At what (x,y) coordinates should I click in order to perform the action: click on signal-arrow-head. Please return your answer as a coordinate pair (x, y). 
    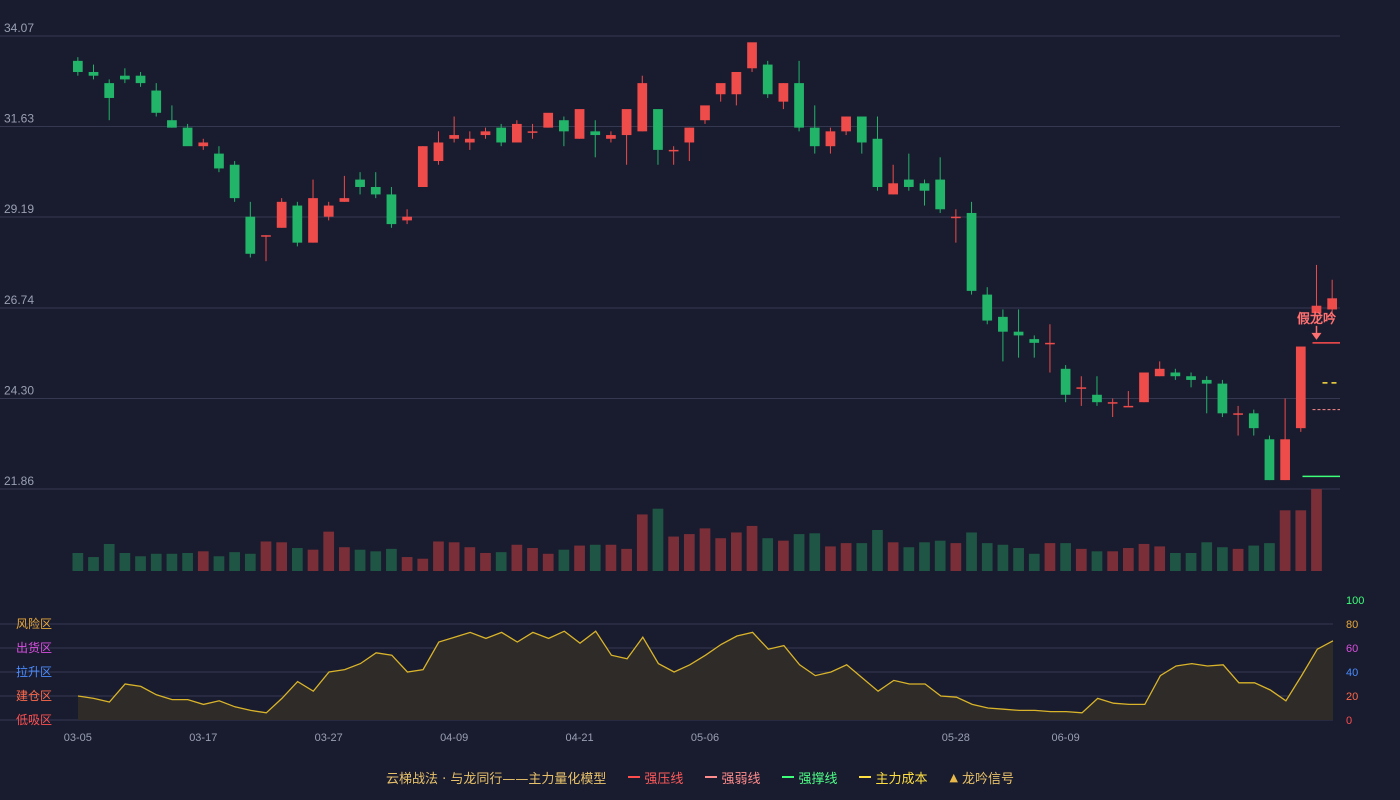
    Looking at the image, I should click on (1316, 336).